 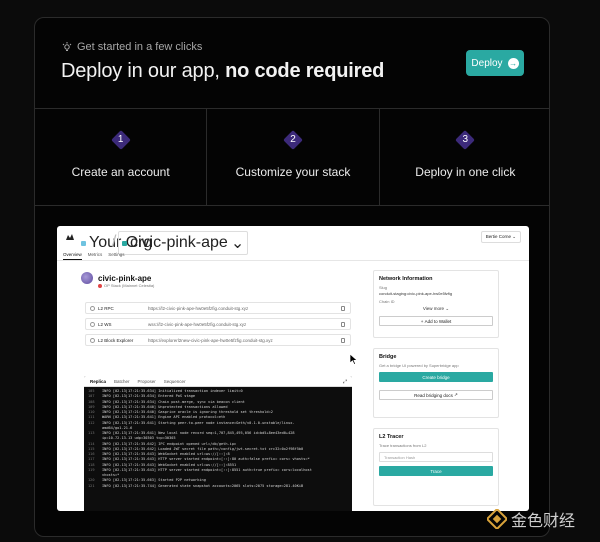 I want to click on jinse-logo-icon, so click(x=497, y=519).